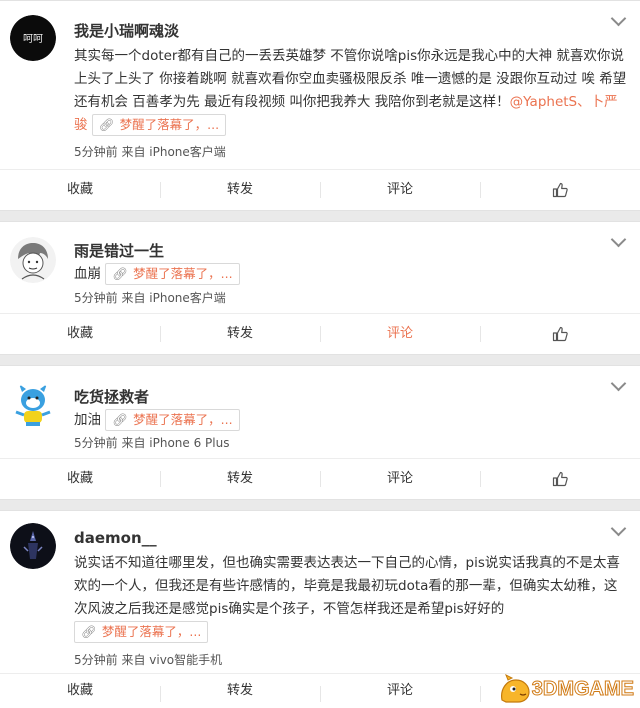 This screenshot has width=640, height=708. Describe the element at coordinates (148, 660) in the screenshot. I see `post-meta: 5分钟前 来自 vivo智能手机` at that location.